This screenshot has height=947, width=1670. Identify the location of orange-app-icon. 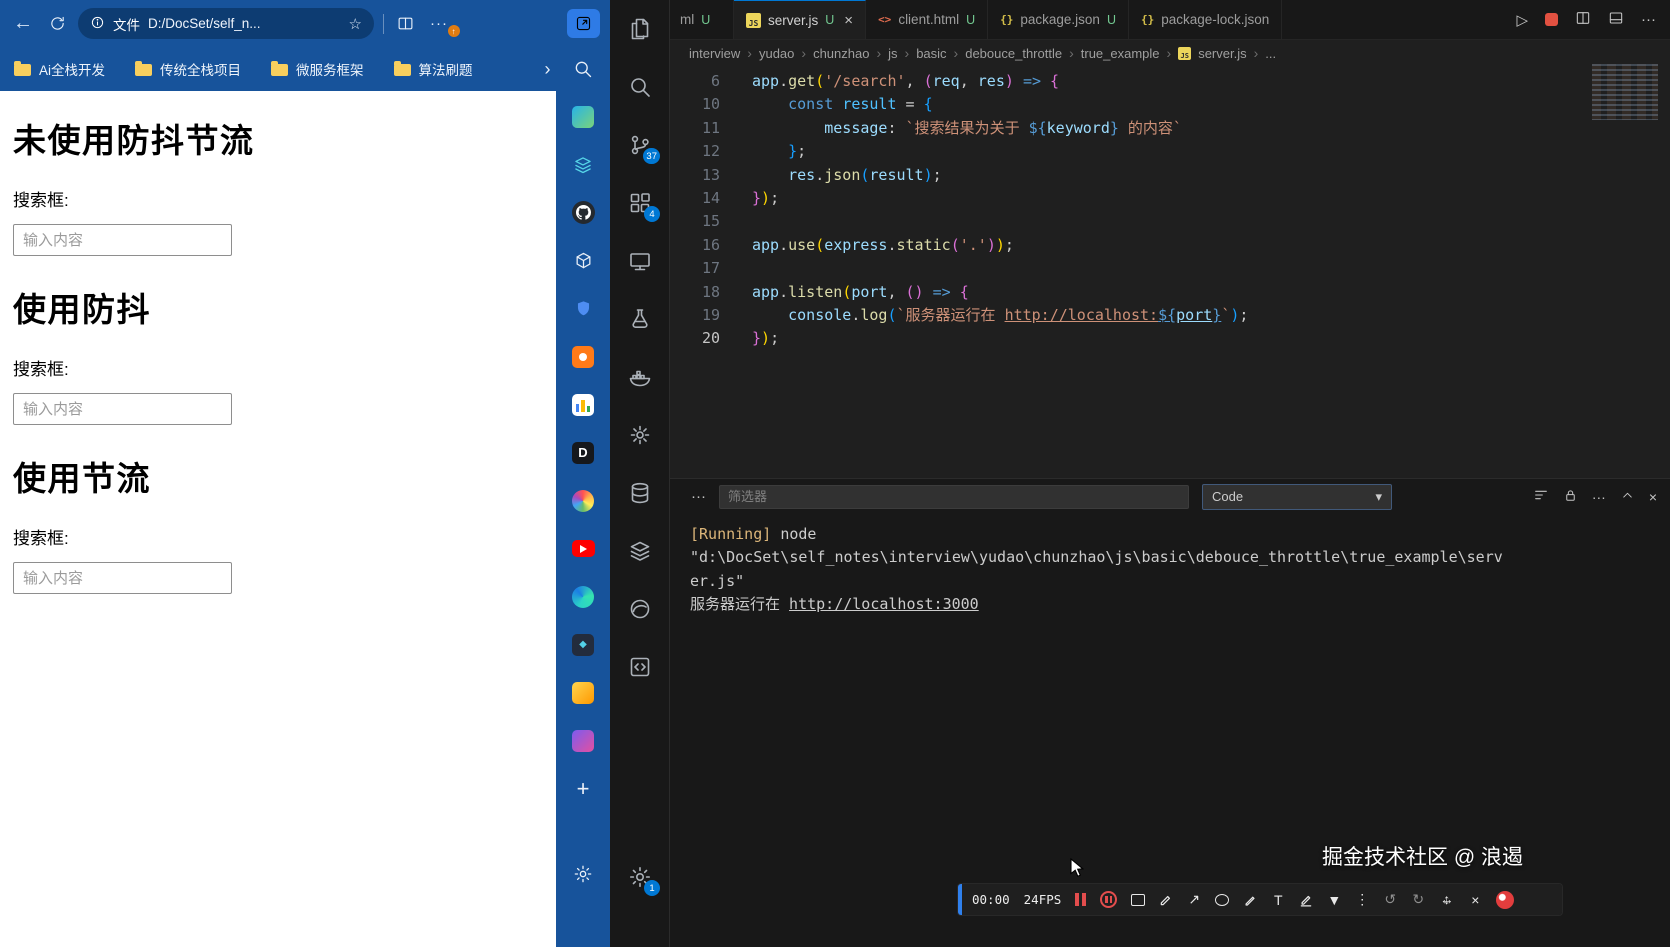
(583, 356).